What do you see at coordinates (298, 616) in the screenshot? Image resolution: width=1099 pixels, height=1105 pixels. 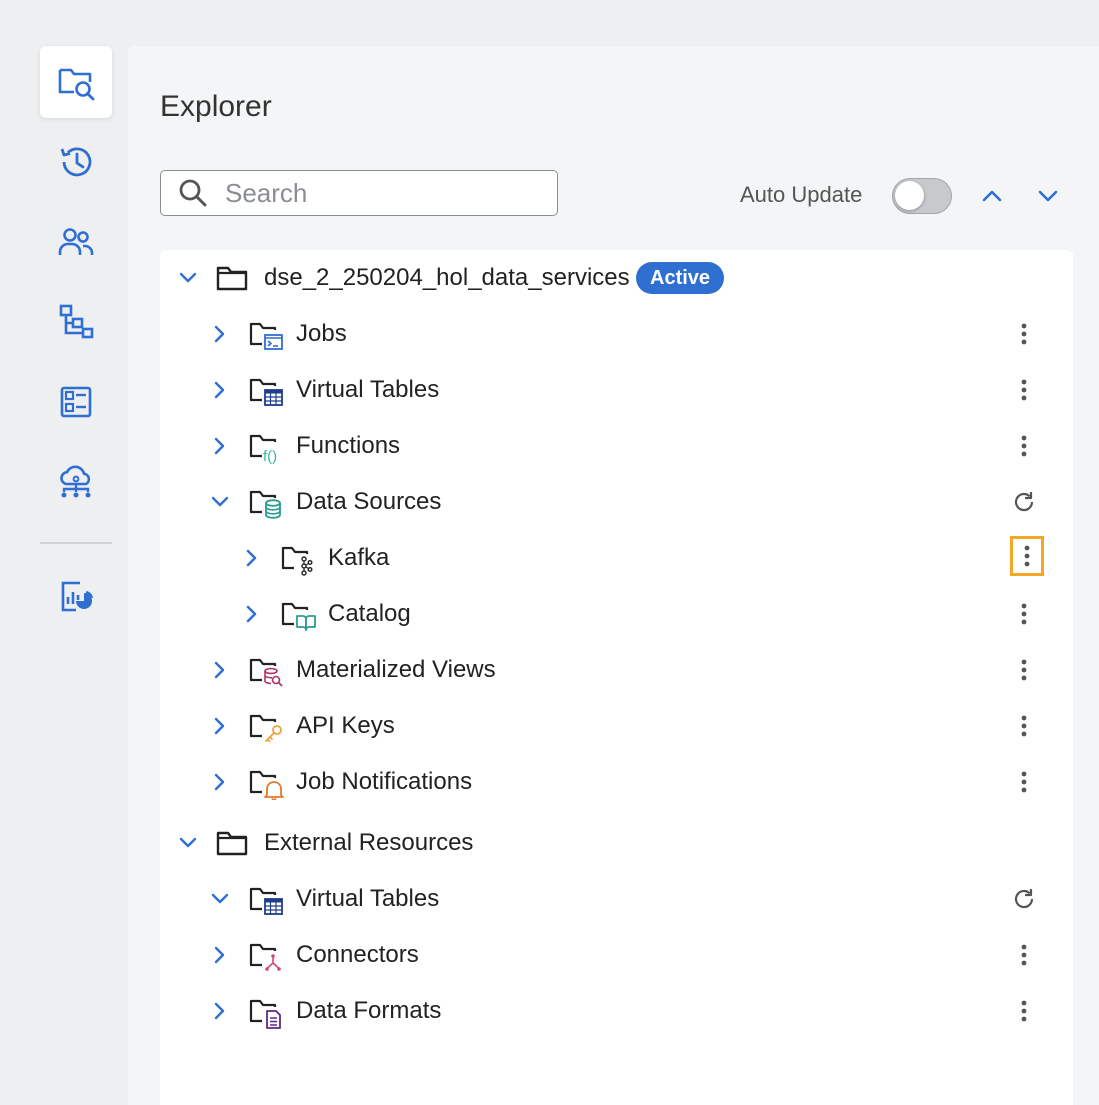 I see `book-icon` at bounding box center [298, 616].